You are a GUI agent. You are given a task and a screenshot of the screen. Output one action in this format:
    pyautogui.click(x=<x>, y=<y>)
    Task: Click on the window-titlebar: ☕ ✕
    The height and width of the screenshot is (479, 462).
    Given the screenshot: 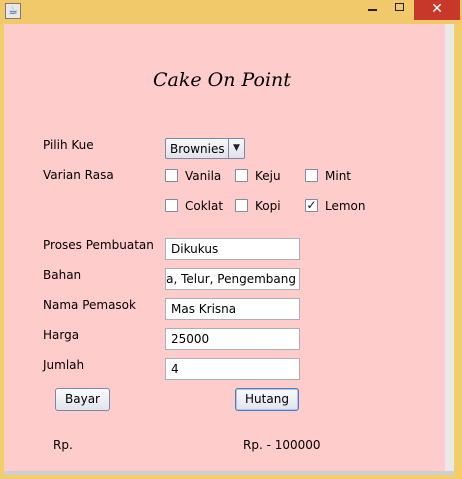 What is the action you would take?
    pyautogui.click(x=231, y=12)
    